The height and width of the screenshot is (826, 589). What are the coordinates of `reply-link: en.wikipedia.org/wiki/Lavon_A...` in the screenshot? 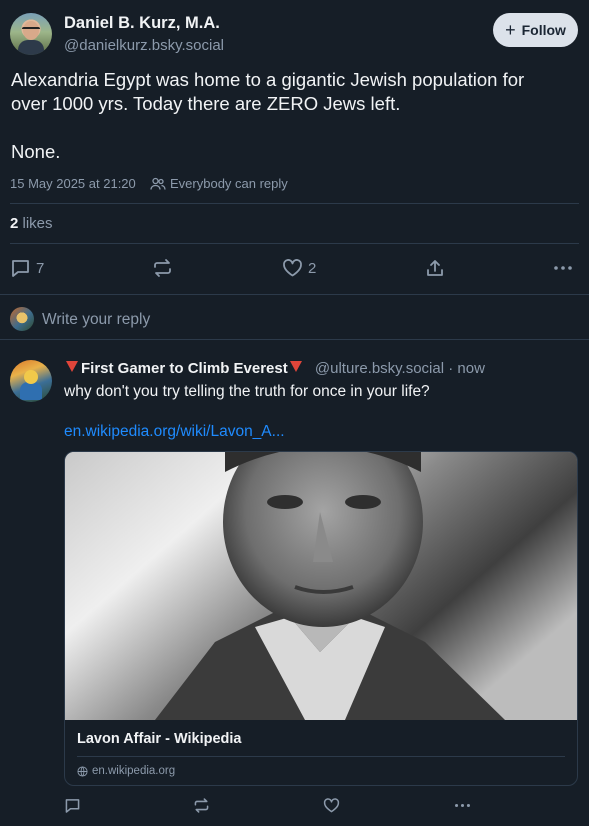 It's located at (174, 432).